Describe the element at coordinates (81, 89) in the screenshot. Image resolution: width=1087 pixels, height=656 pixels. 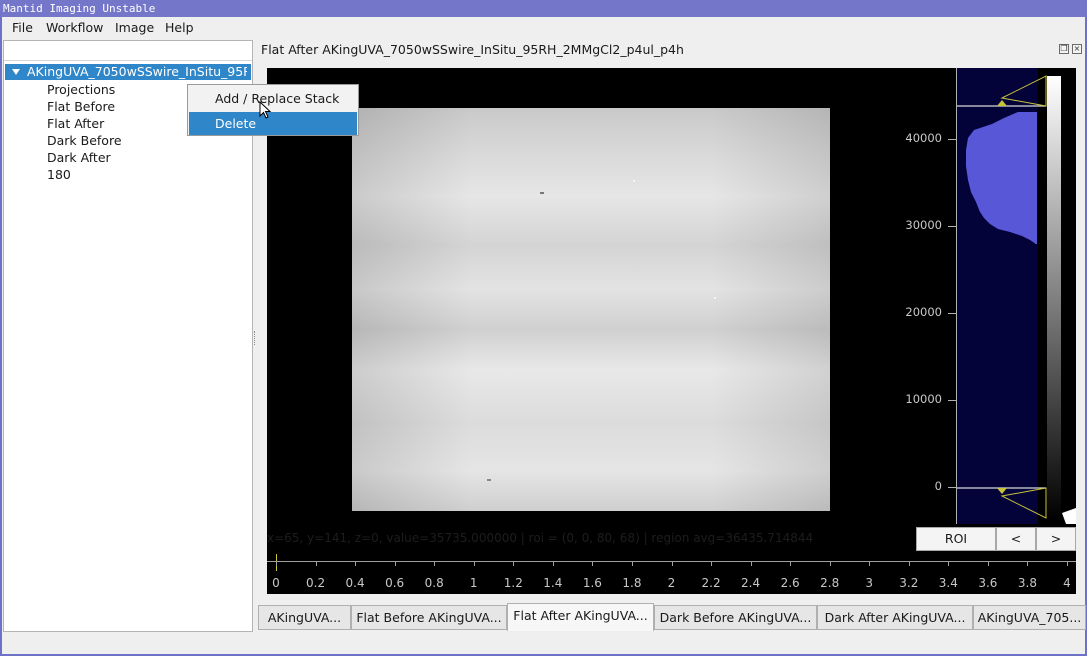
I see `tree-item-projections: Projections` at that location.